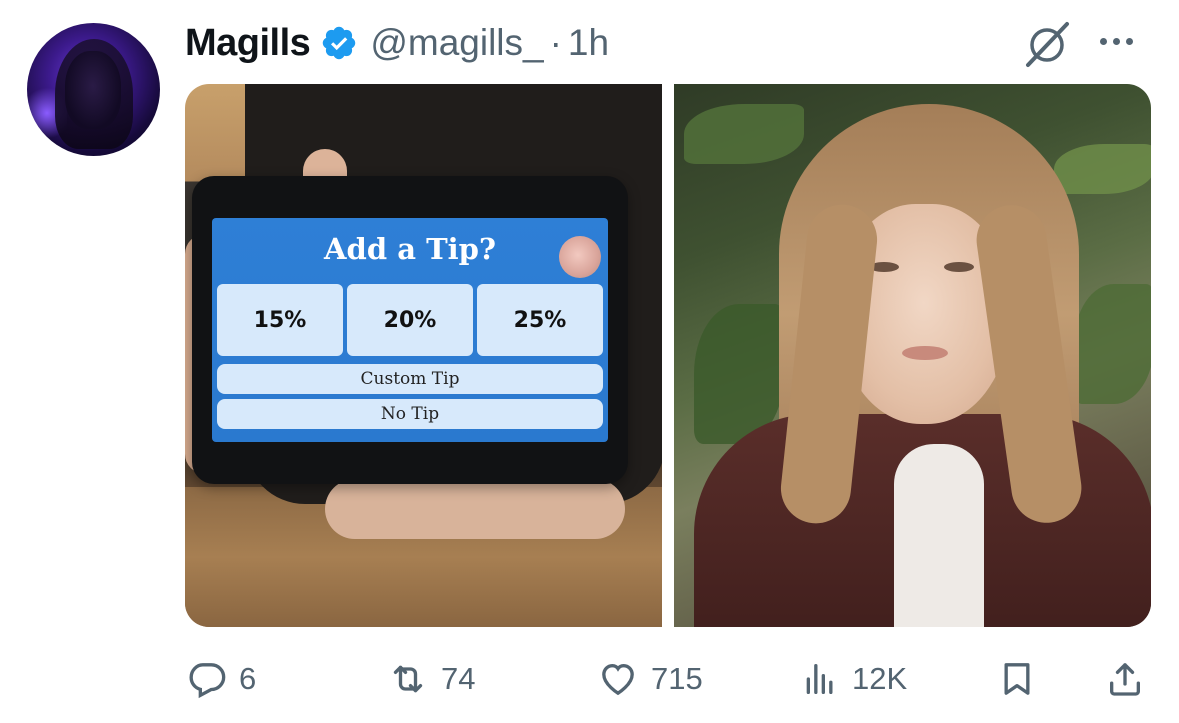 This screenshot has height=723, width=1179. I want to click on views-icon, so click(819, 679).